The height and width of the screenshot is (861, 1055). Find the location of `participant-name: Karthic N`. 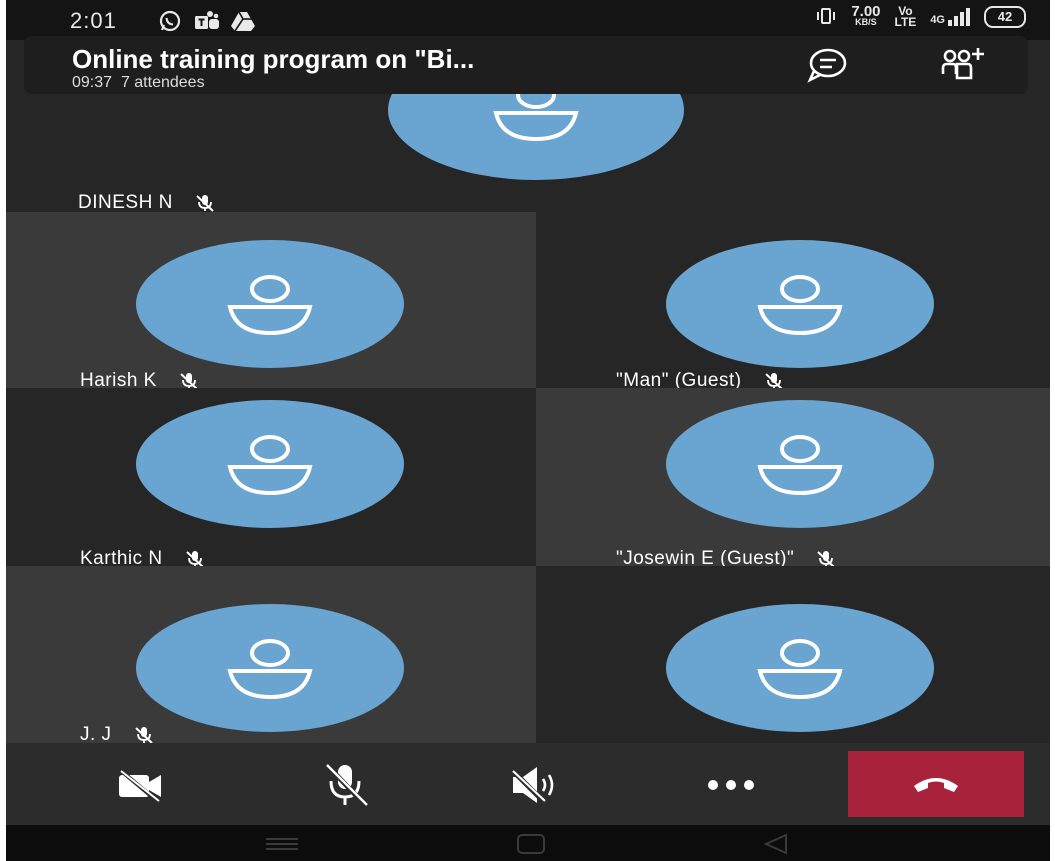

participant-name: Karthic N is located at coordinates (121, 557).